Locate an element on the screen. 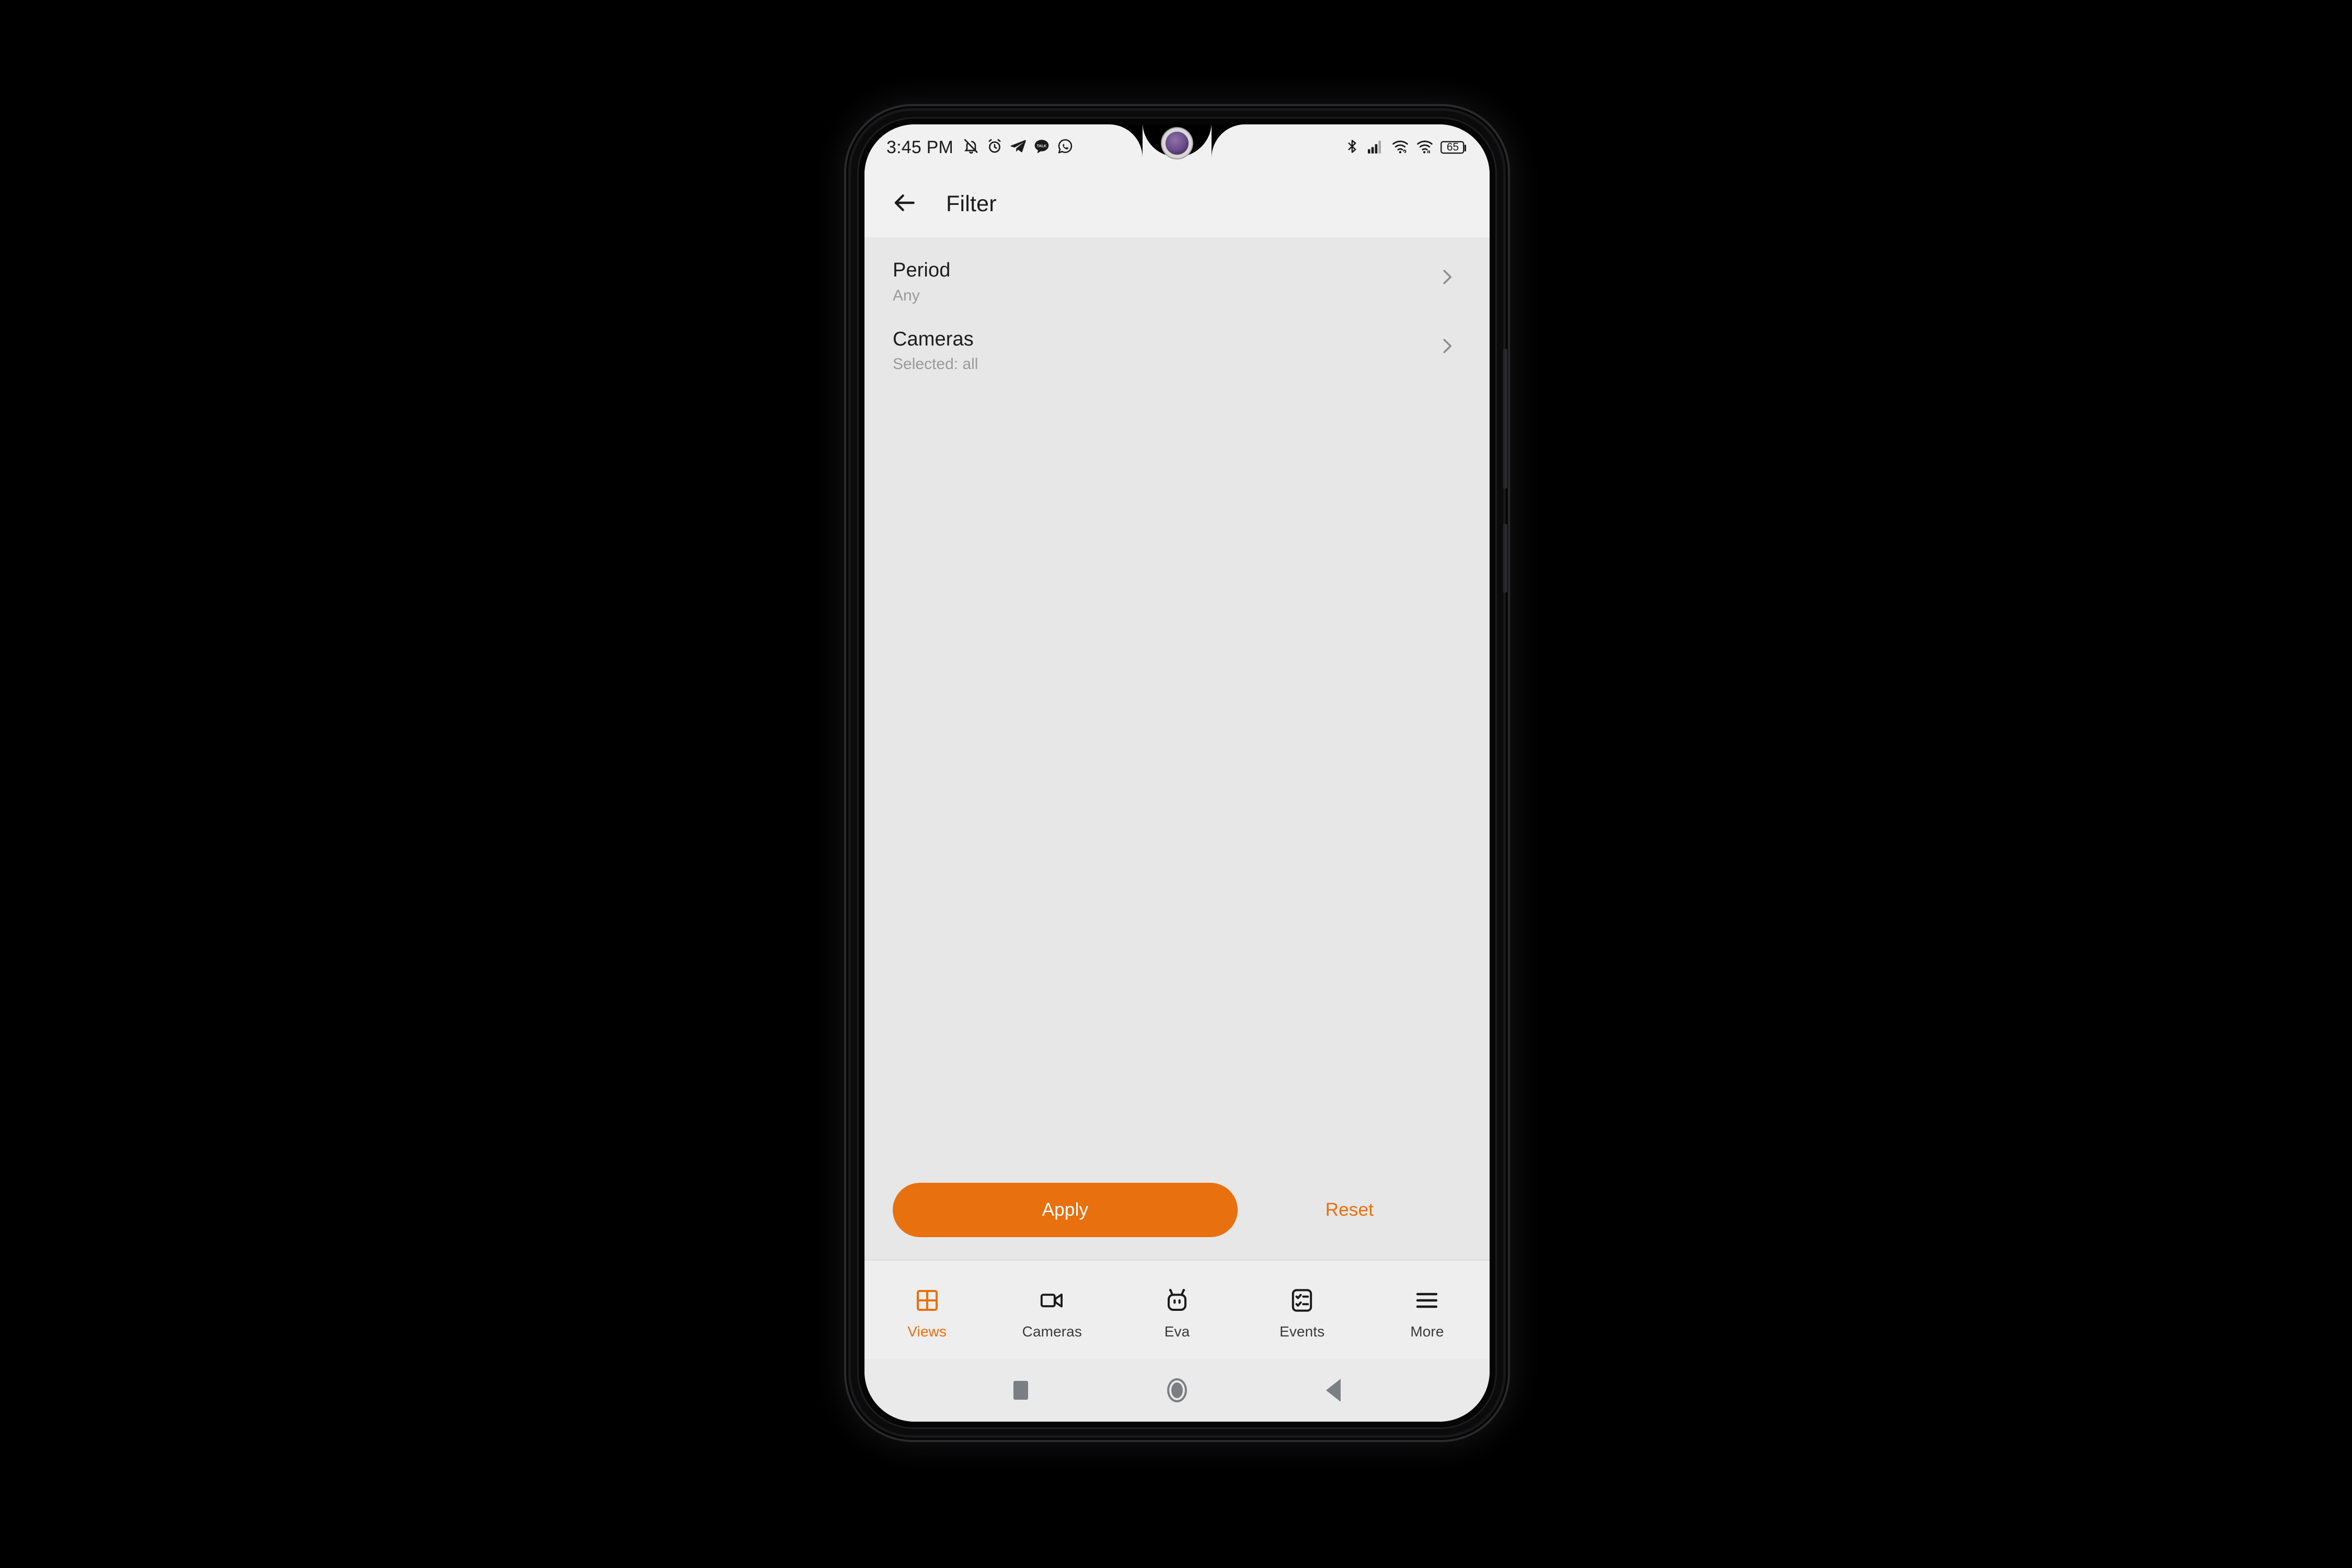 This screenshot has height=1568, width=2352. filter-row-title: Period is located at coordinates (922, 270).